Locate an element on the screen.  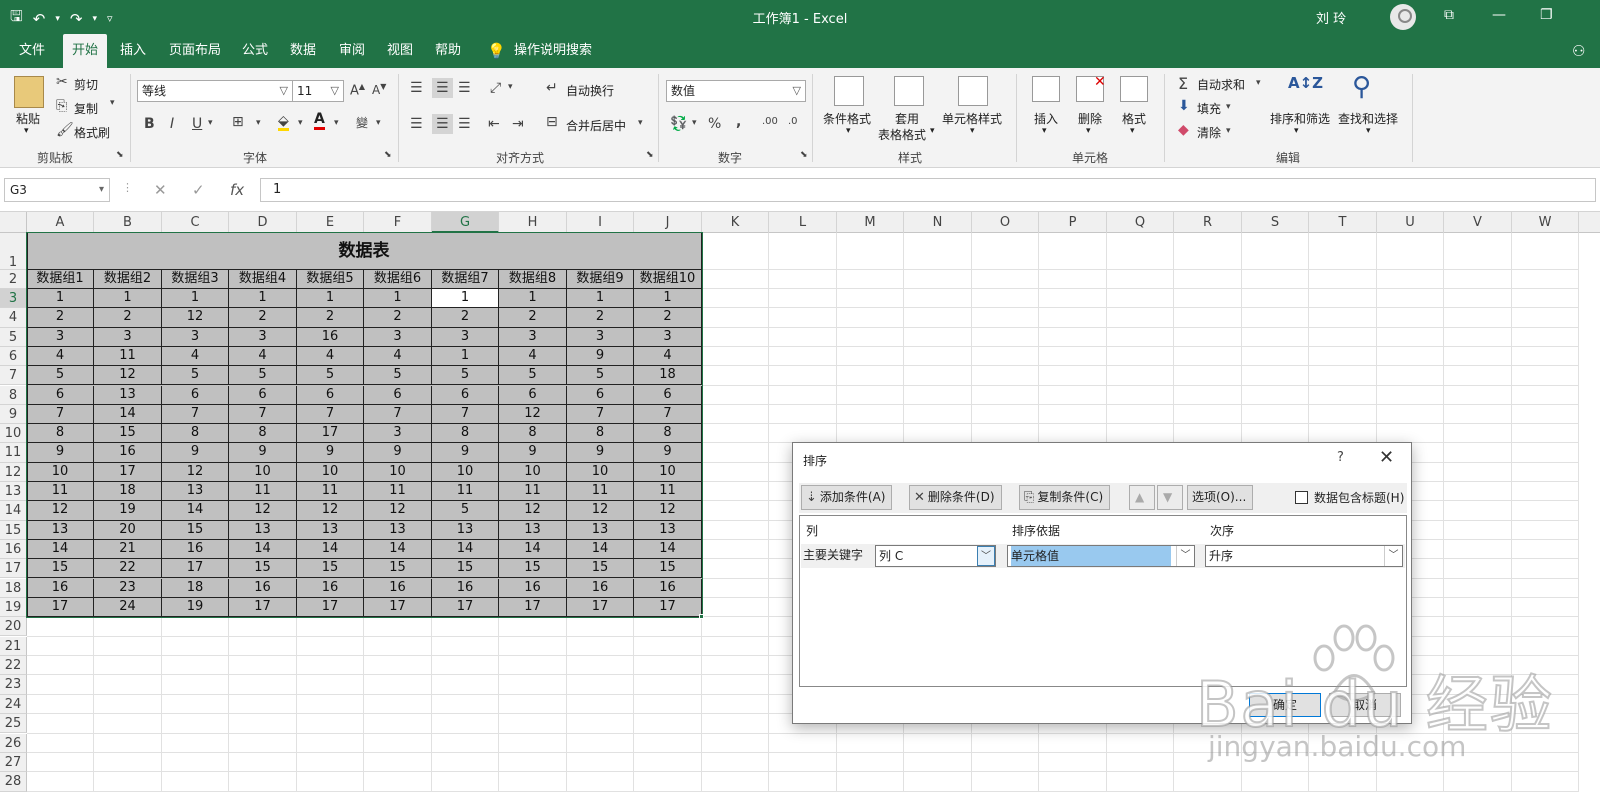
table-header-cell: 数据组7 is located at coordinates (465, 279).